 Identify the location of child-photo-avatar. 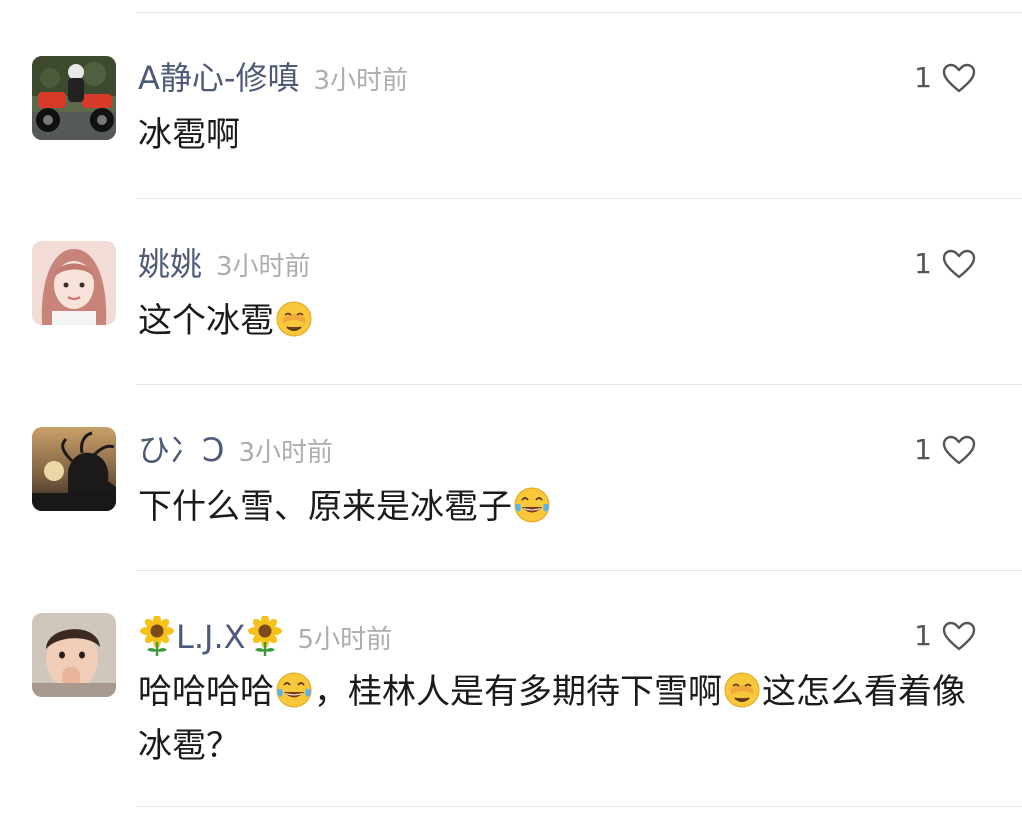
(74, 655).